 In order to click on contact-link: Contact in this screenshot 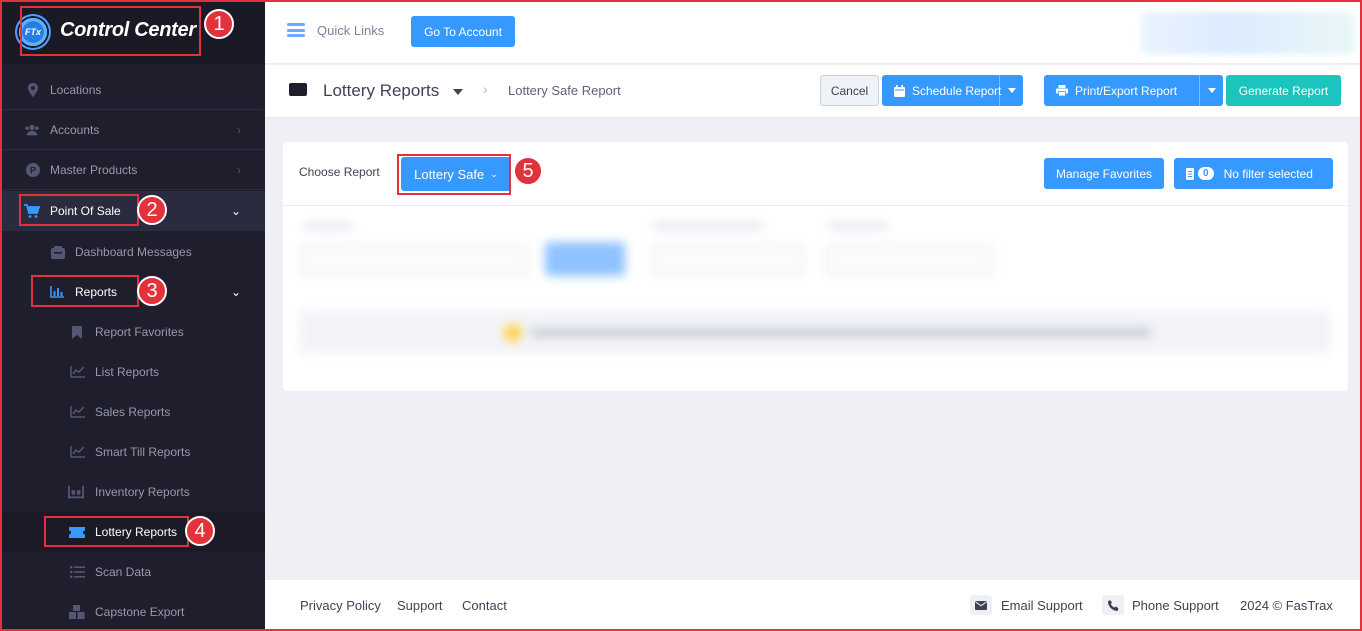, I will do `click(484, 605)`.